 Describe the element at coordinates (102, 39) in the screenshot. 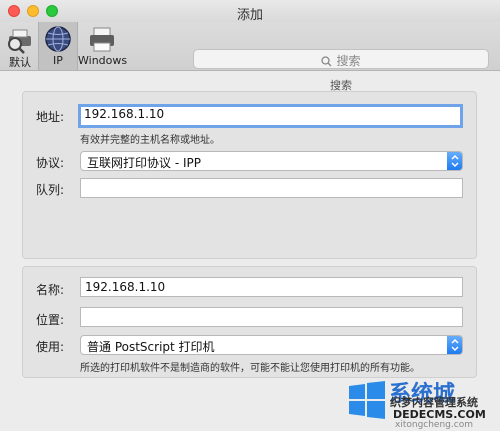

I see `windows-printer-icon` at that location.